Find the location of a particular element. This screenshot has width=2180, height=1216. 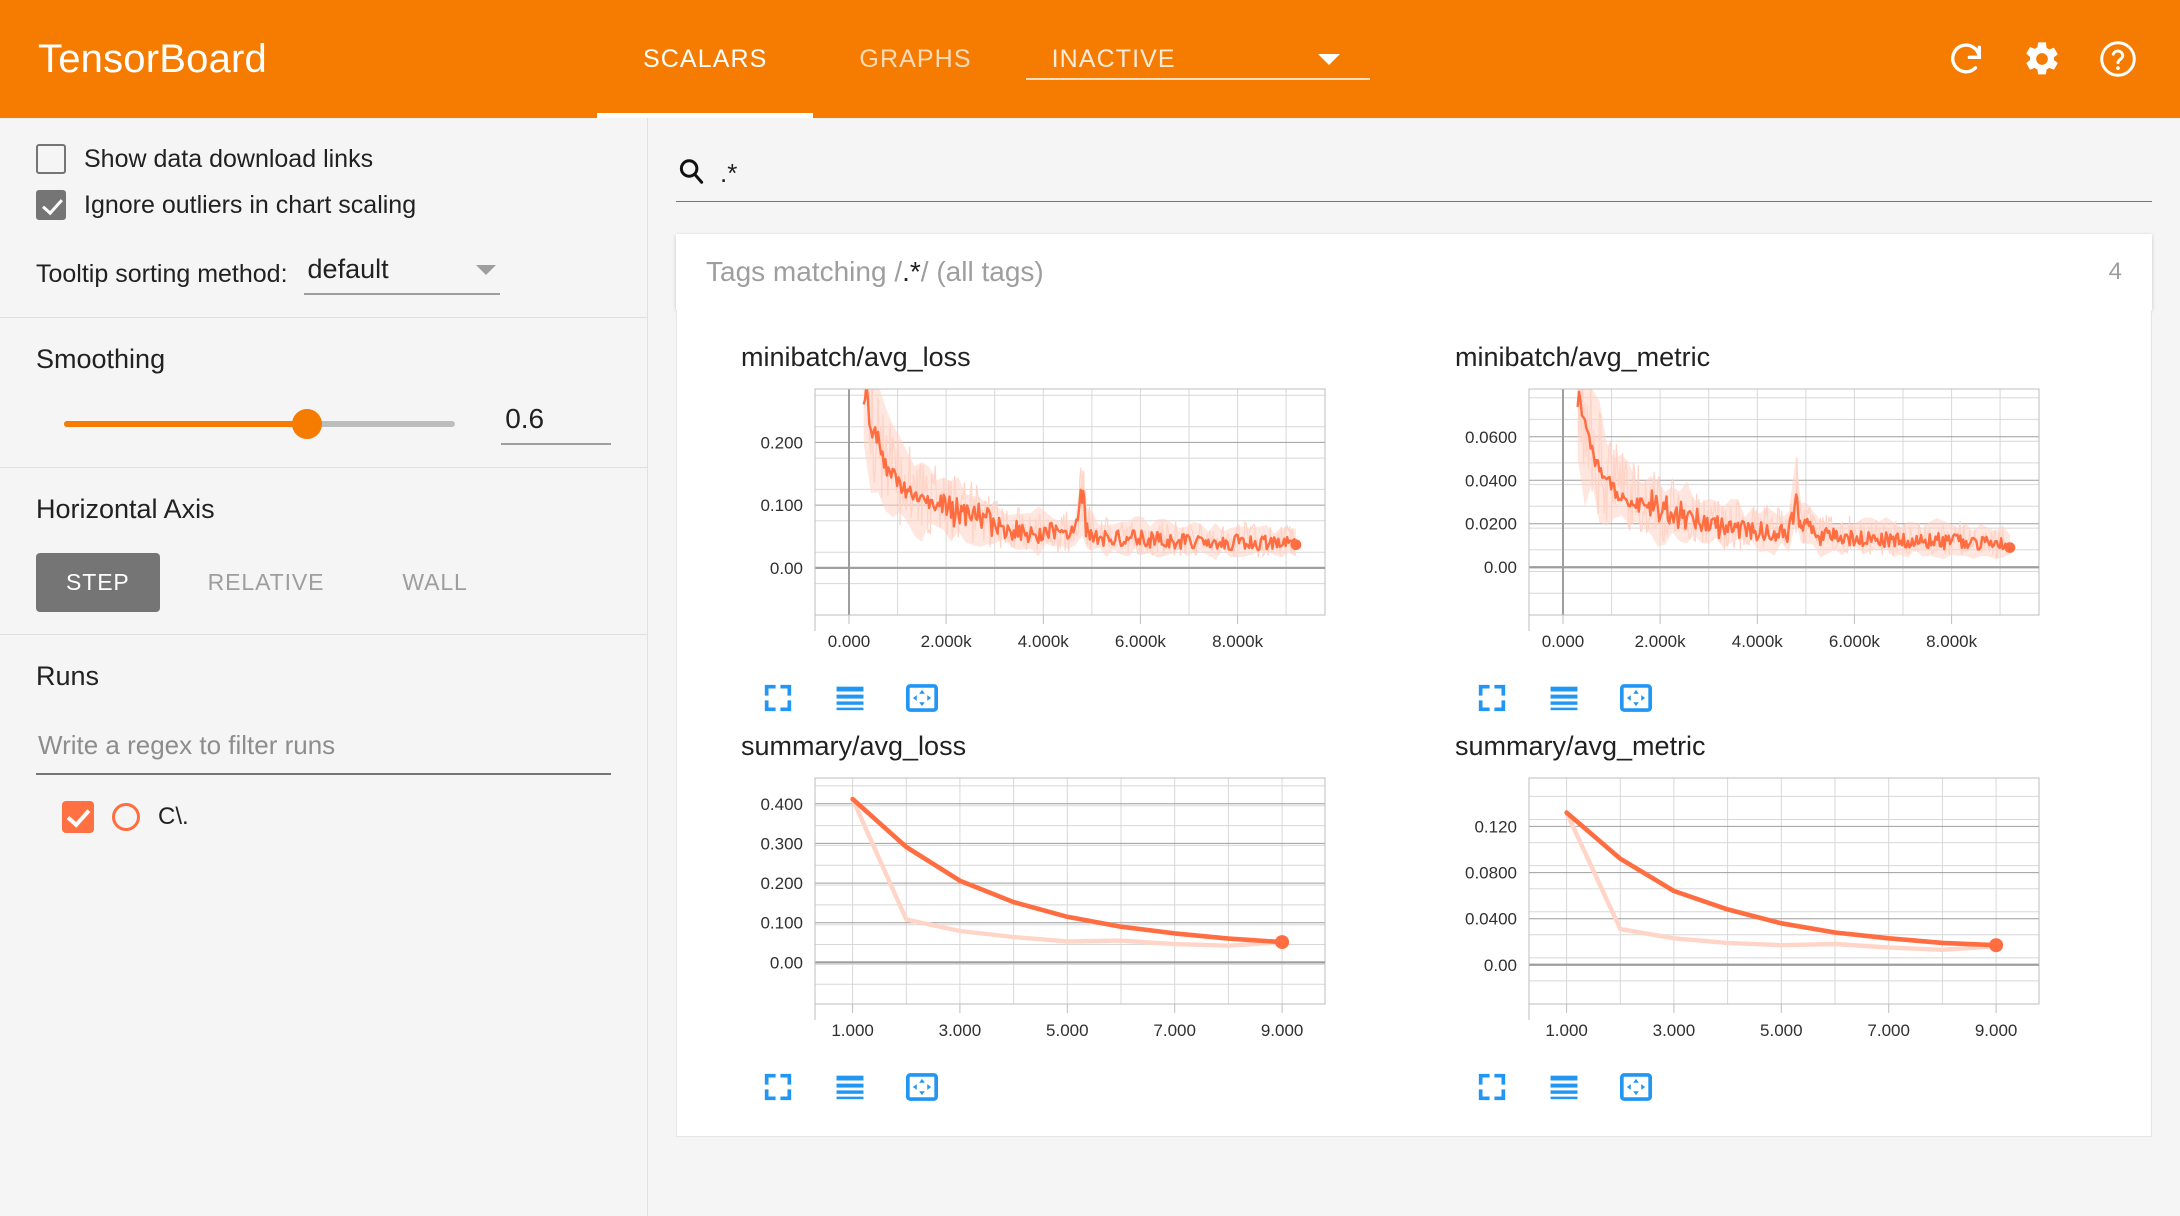

app-brand-title: TensorBoard is located at coordinates (152, 58).